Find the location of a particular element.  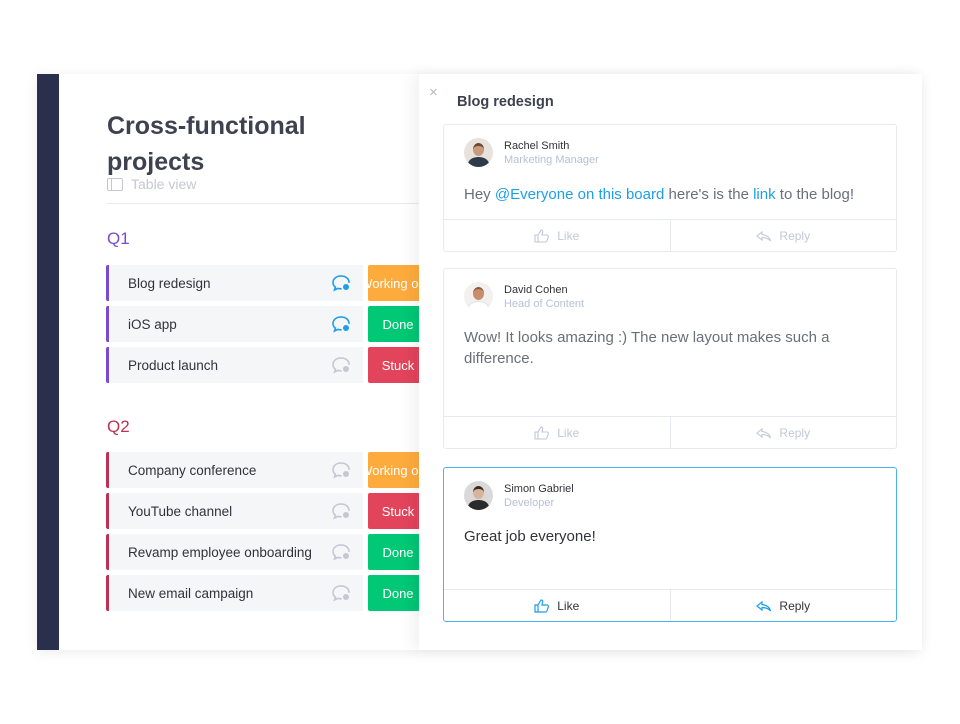

author-name: Rachel Smith is located at coordinates (537, 146).